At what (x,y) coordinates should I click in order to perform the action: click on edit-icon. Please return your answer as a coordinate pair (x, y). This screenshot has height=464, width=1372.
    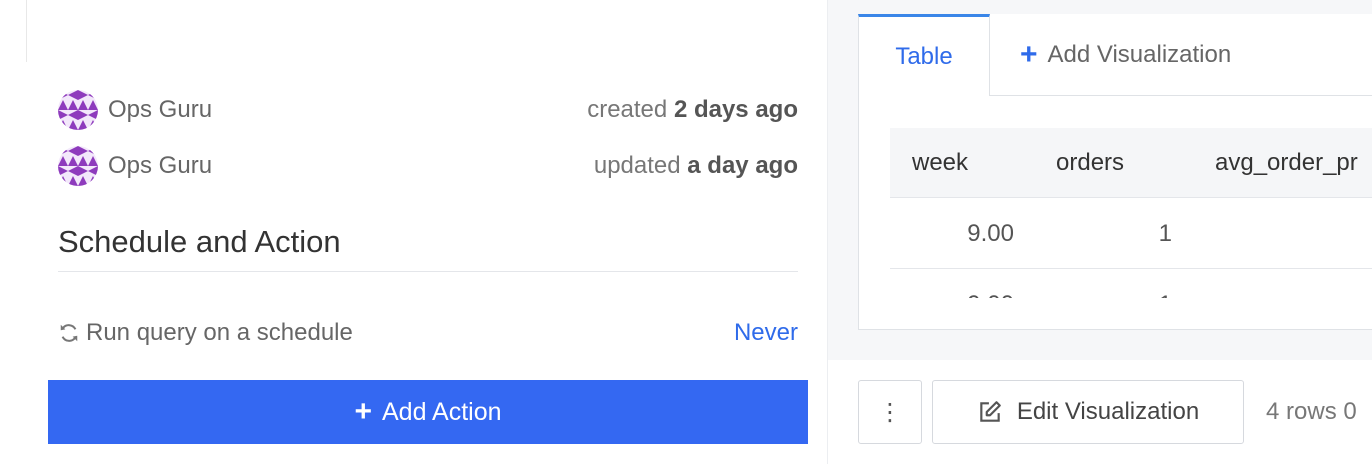
    Looking at the image, I should click on (990, 411).